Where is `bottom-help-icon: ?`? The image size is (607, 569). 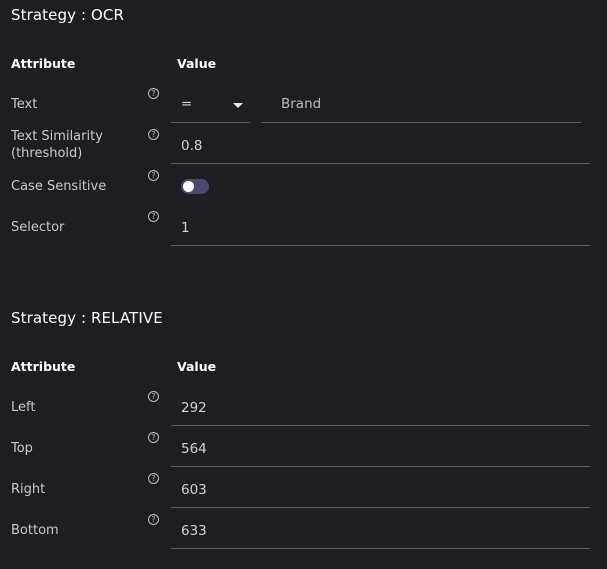 bottom-help-icon: ? is located at coordinates (153, 519).